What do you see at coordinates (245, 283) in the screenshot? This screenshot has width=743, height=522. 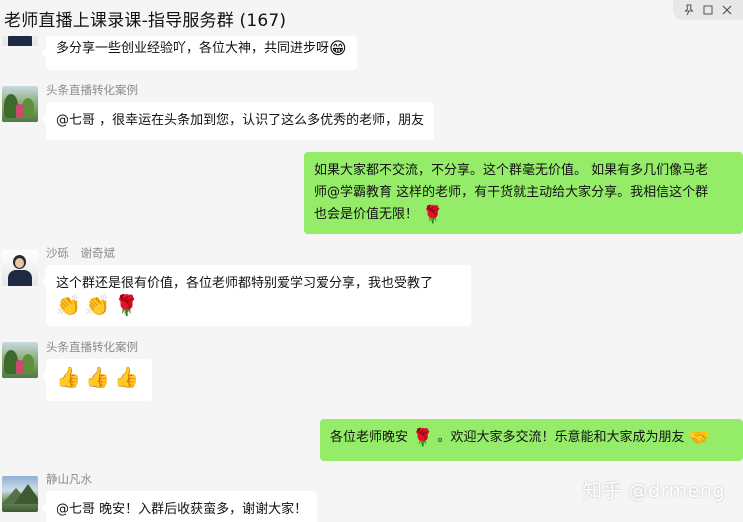 I see `message-text: 这个群还是很有价值，各位老师都特别爱学习爱分享，我也受教了` at bounding box center [245, 283].